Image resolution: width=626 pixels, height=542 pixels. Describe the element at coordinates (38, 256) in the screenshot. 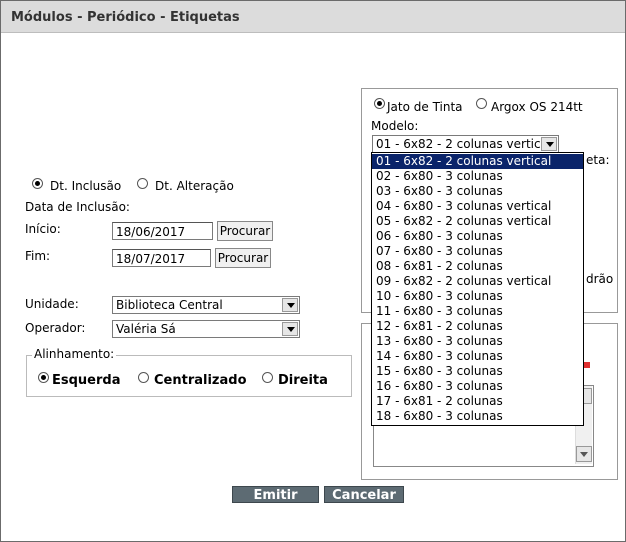

I see `fim-label: Fim:` at that location.